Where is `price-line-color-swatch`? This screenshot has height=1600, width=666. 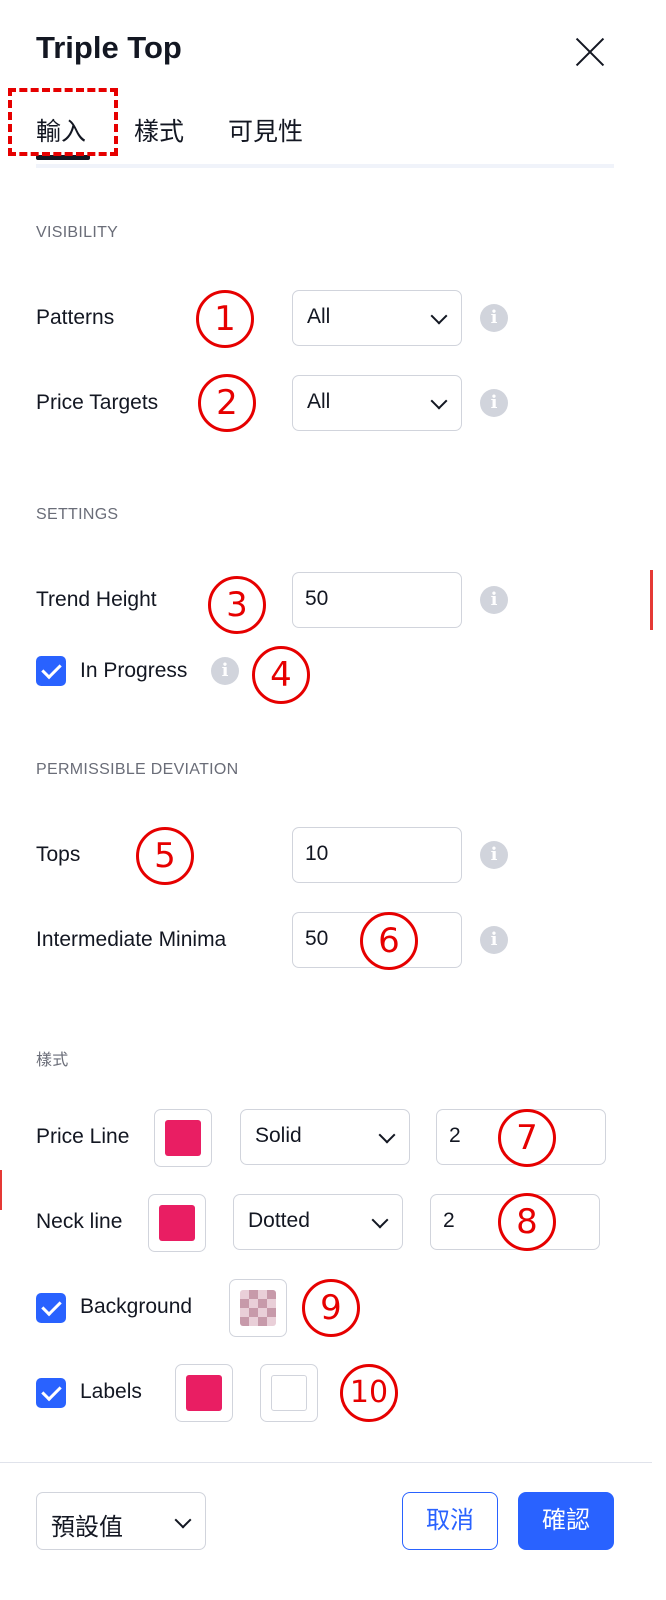 price-line-color-swatch is located at coordinates (183, 1138).